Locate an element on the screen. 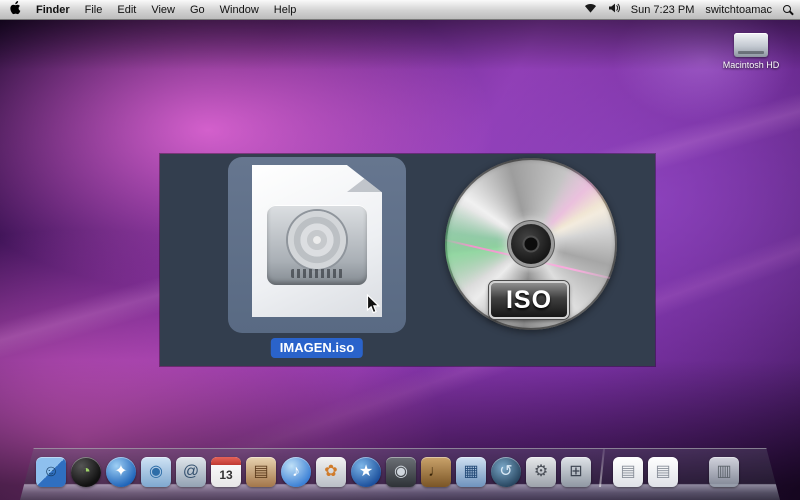 The image size is (800, 500). disk-image-drive-icon is located at coordinates (317, 245).